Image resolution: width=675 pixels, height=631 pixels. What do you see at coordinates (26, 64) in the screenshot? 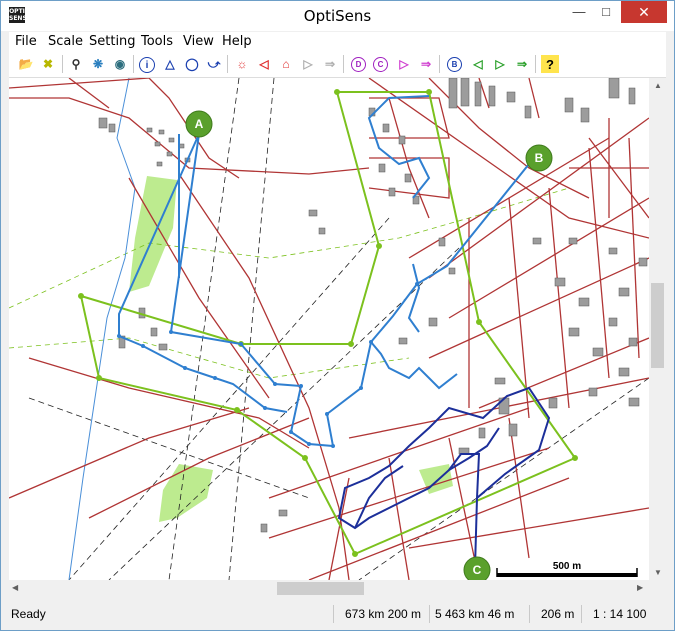
I see `open-folder-icon: 📂` at bounding box center [26, 64].